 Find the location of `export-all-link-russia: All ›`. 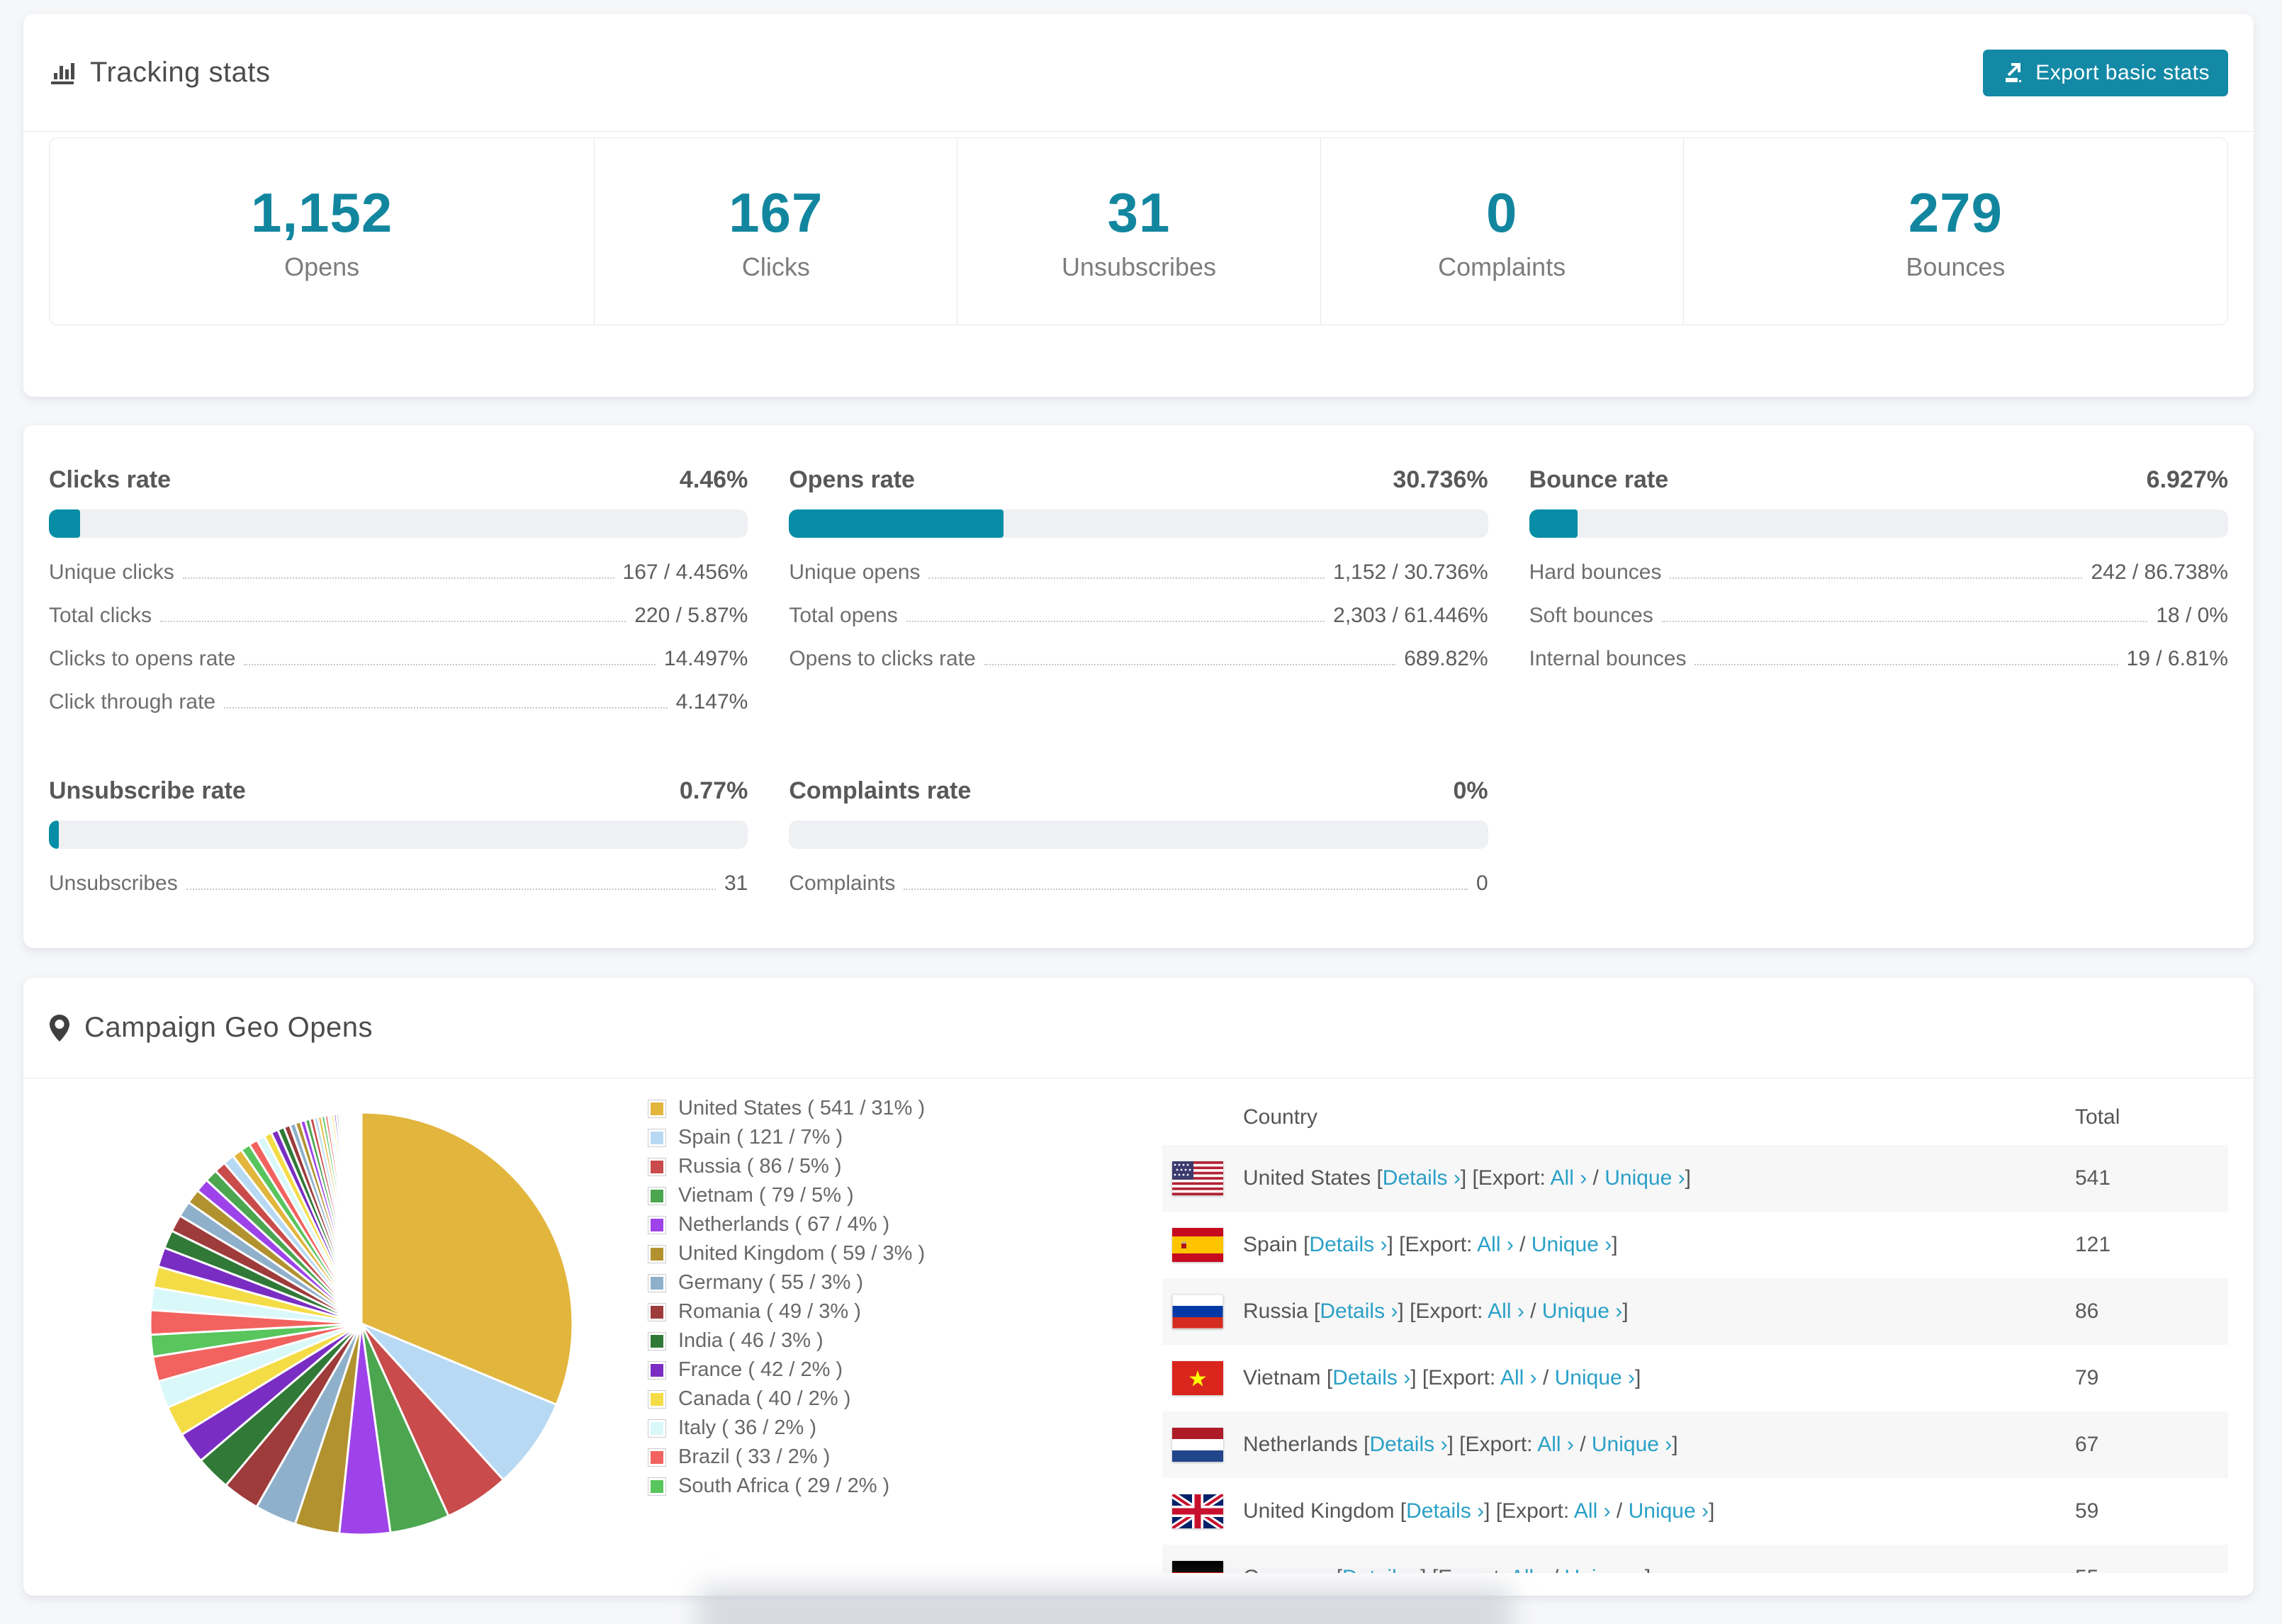

export-all-link-russia: All › is located at coordinates (1506, 1311).